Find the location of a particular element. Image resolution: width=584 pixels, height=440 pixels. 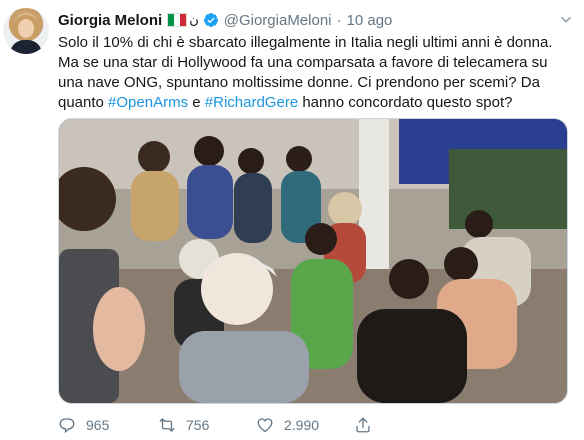

avatar is located at coordinates (26, 31).